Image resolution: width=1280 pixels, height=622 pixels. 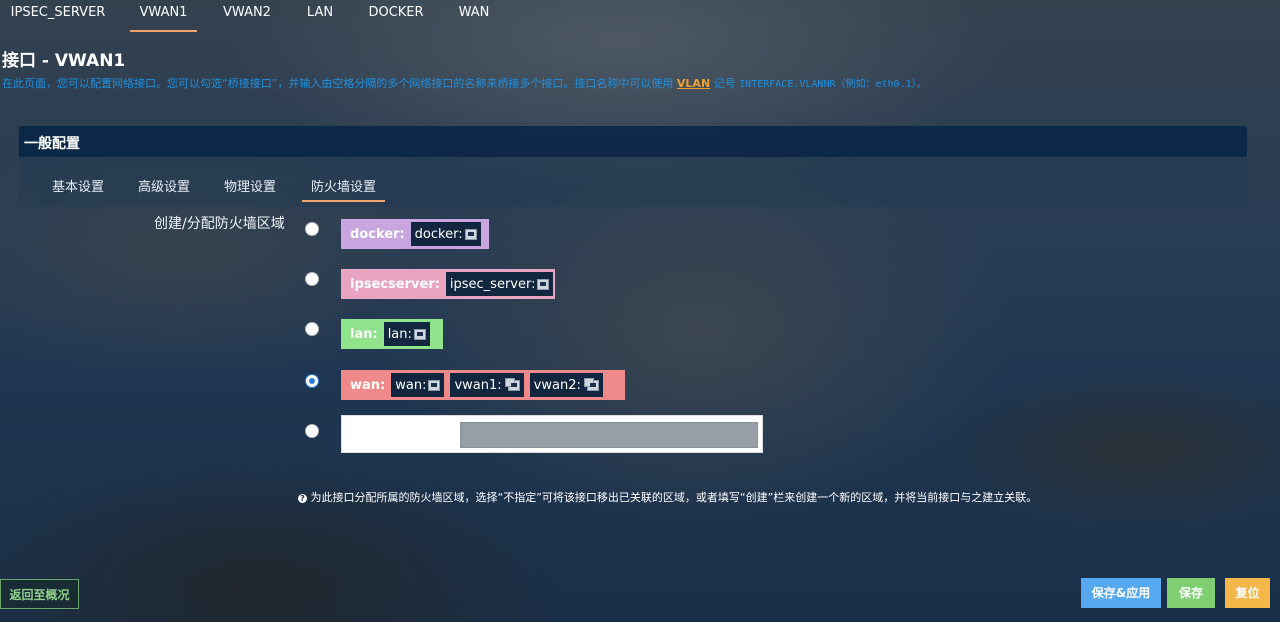 I want to click on help-circle-icon: ?, so click(x=302, y=498).